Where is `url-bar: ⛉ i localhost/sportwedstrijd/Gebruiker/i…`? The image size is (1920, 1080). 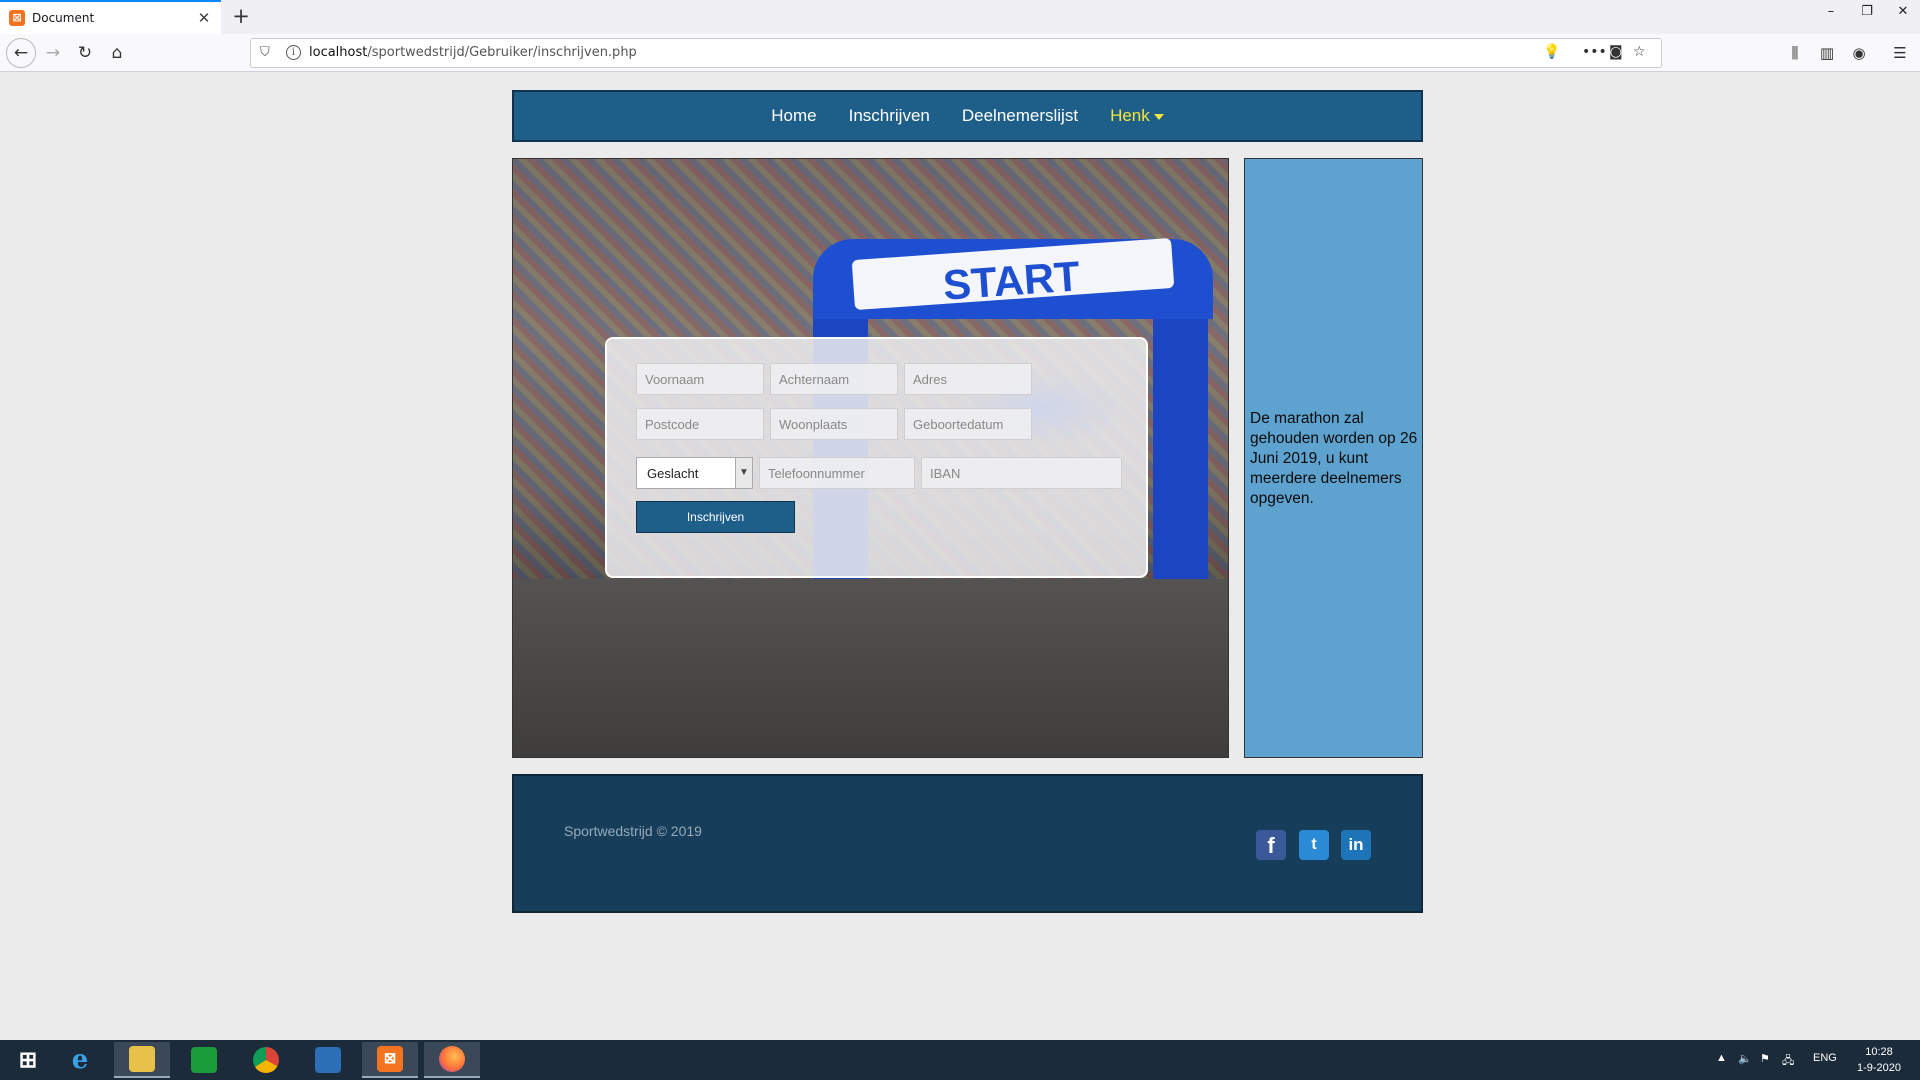
url-bar: ⛉ i localhost/sportwedstrijd/Gebruiker/i… is located at coordinates (956, 53).